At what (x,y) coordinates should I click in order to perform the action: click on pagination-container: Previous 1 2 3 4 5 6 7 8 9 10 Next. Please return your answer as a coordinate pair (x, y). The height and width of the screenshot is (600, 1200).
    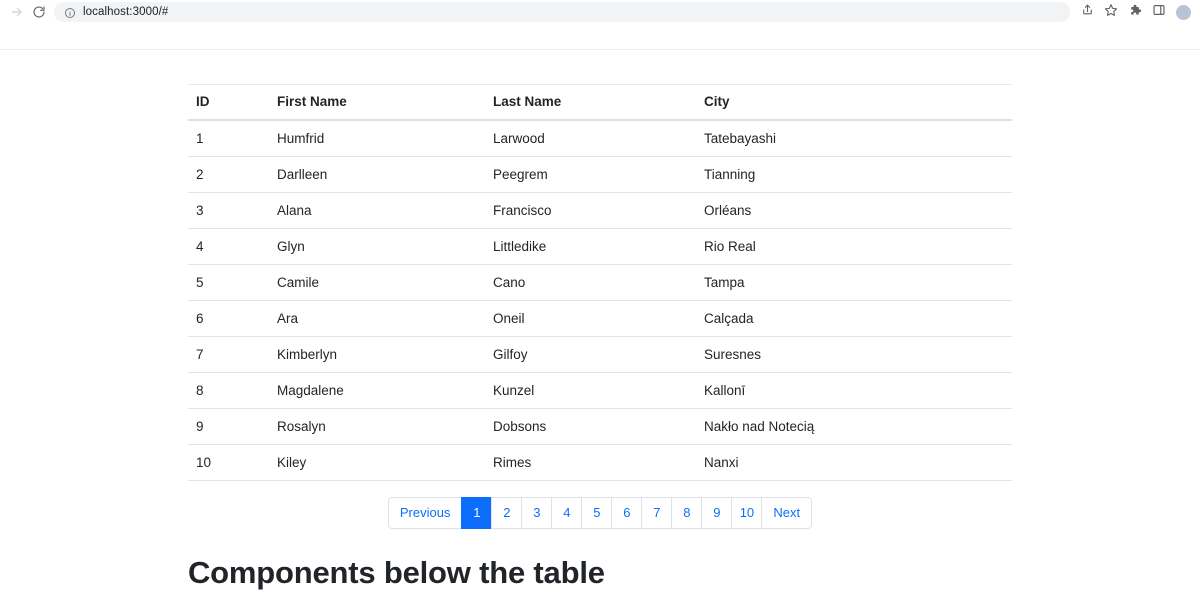
    Looking at the image, I should click on (600, 513).